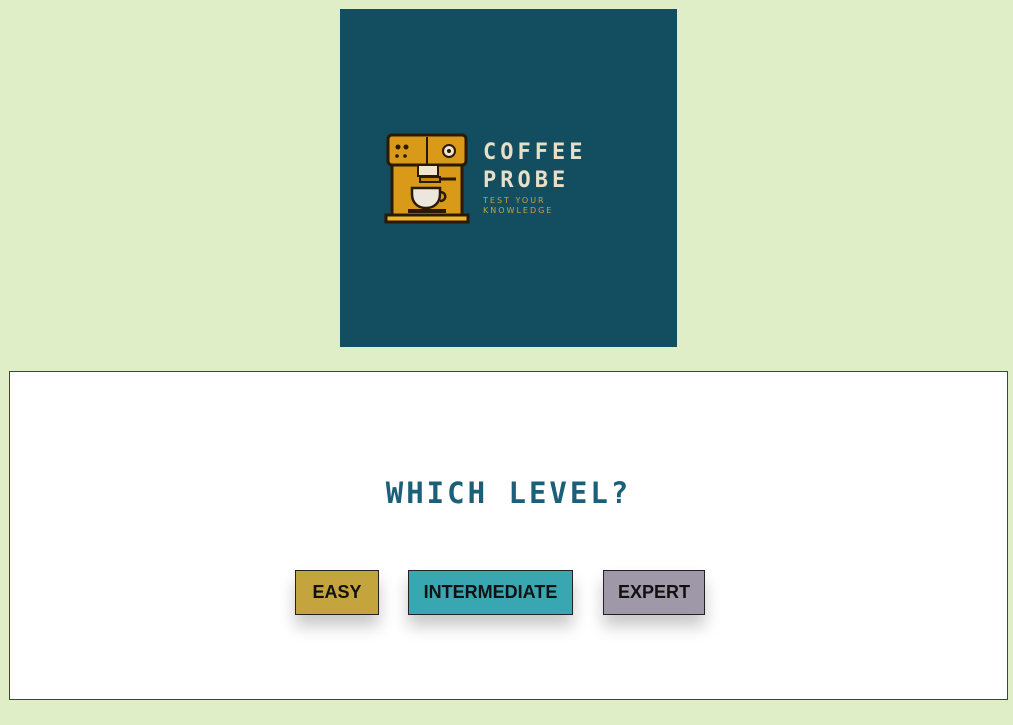  Describe the element at coordinates (490, 592) in the screenshot. I see `intermediate-button: INTERMEDIATE` at that location.